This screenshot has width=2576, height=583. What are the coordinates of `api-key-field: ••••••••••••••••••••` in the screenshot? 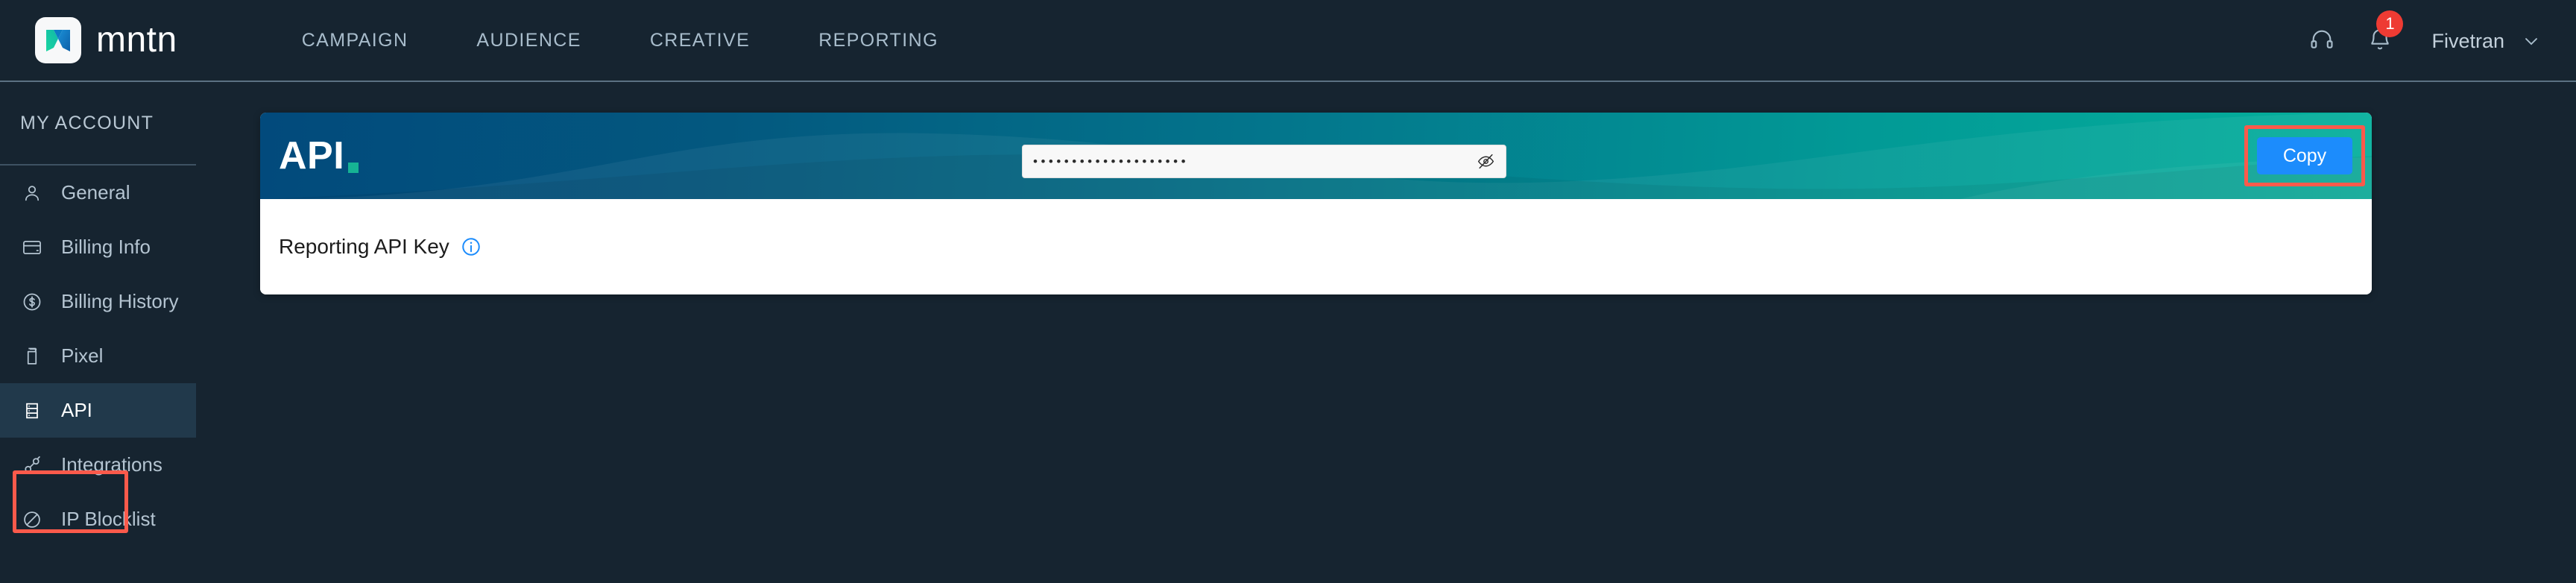 It's located at (1264, 161).